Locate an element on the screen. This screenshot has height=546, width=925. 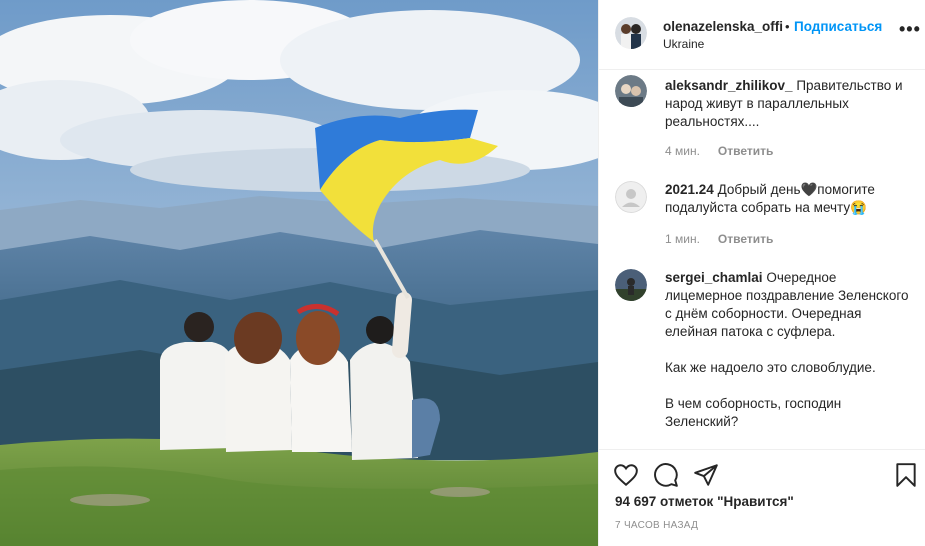
comment-username: aleksandr_zhilikov_ is located at coordinates (729, 85).